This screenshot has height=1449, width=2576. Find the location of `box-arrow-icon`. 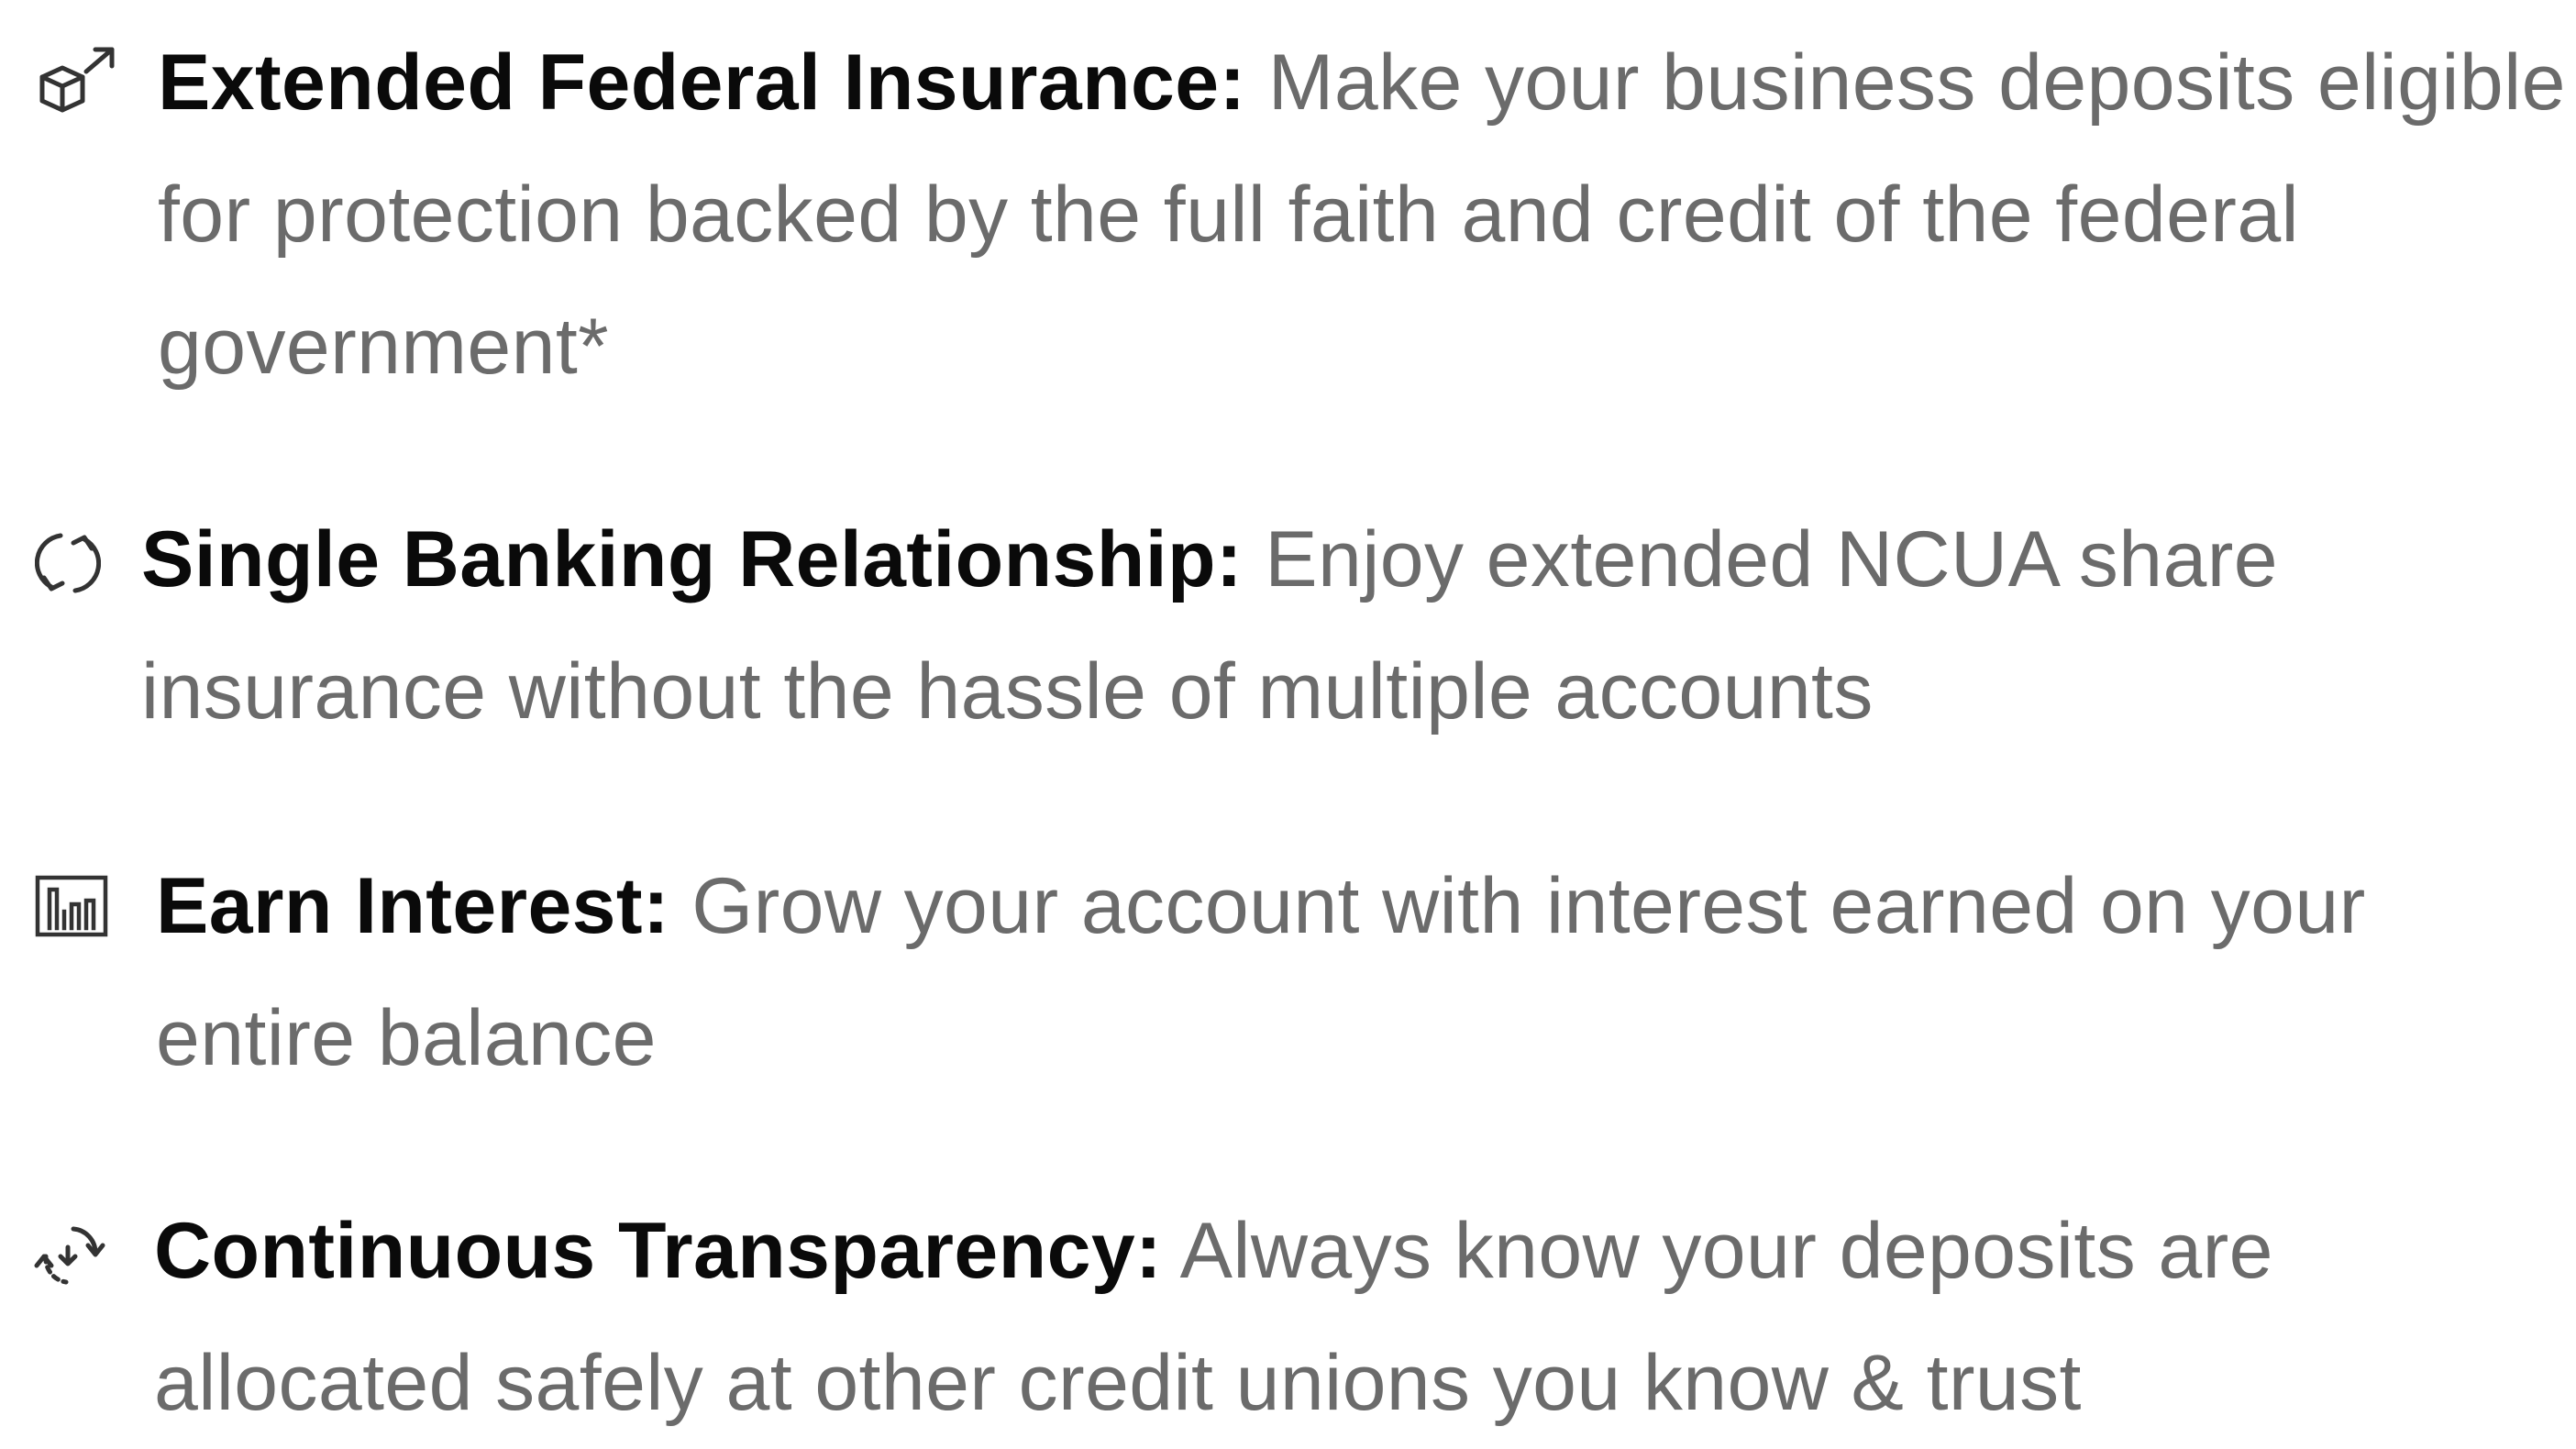

box-arrow-icon is located at coordinates (76, 82).